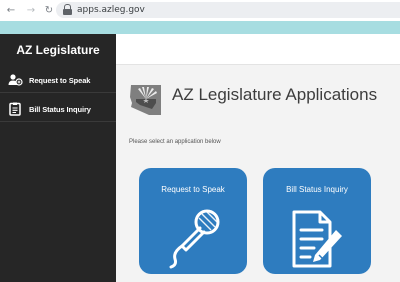  I want to click on microphone-icon, so click(194, 239).